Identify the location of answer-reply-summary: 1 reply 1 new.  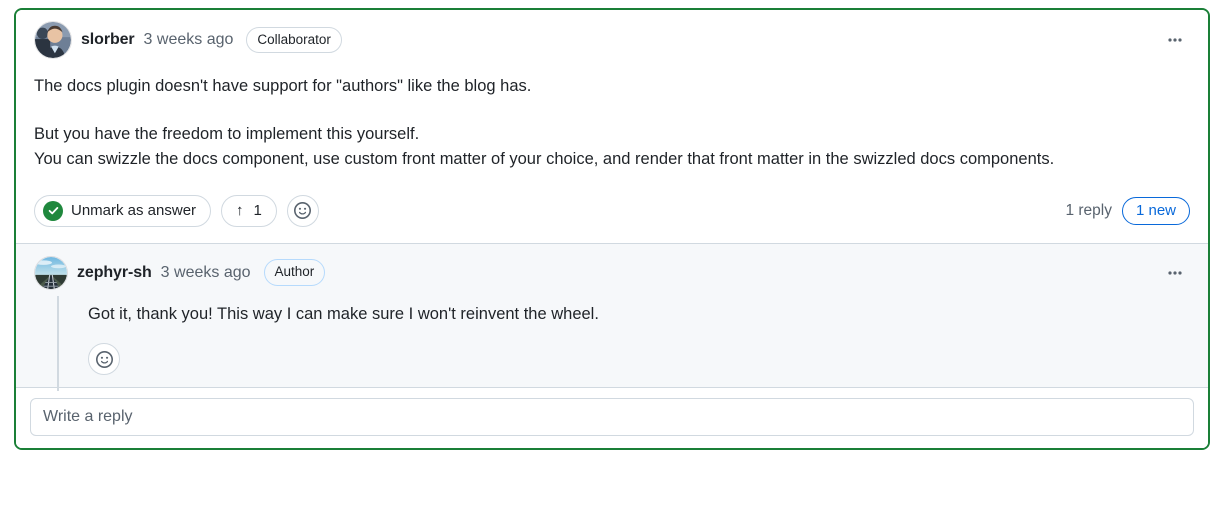
(1127, 210).